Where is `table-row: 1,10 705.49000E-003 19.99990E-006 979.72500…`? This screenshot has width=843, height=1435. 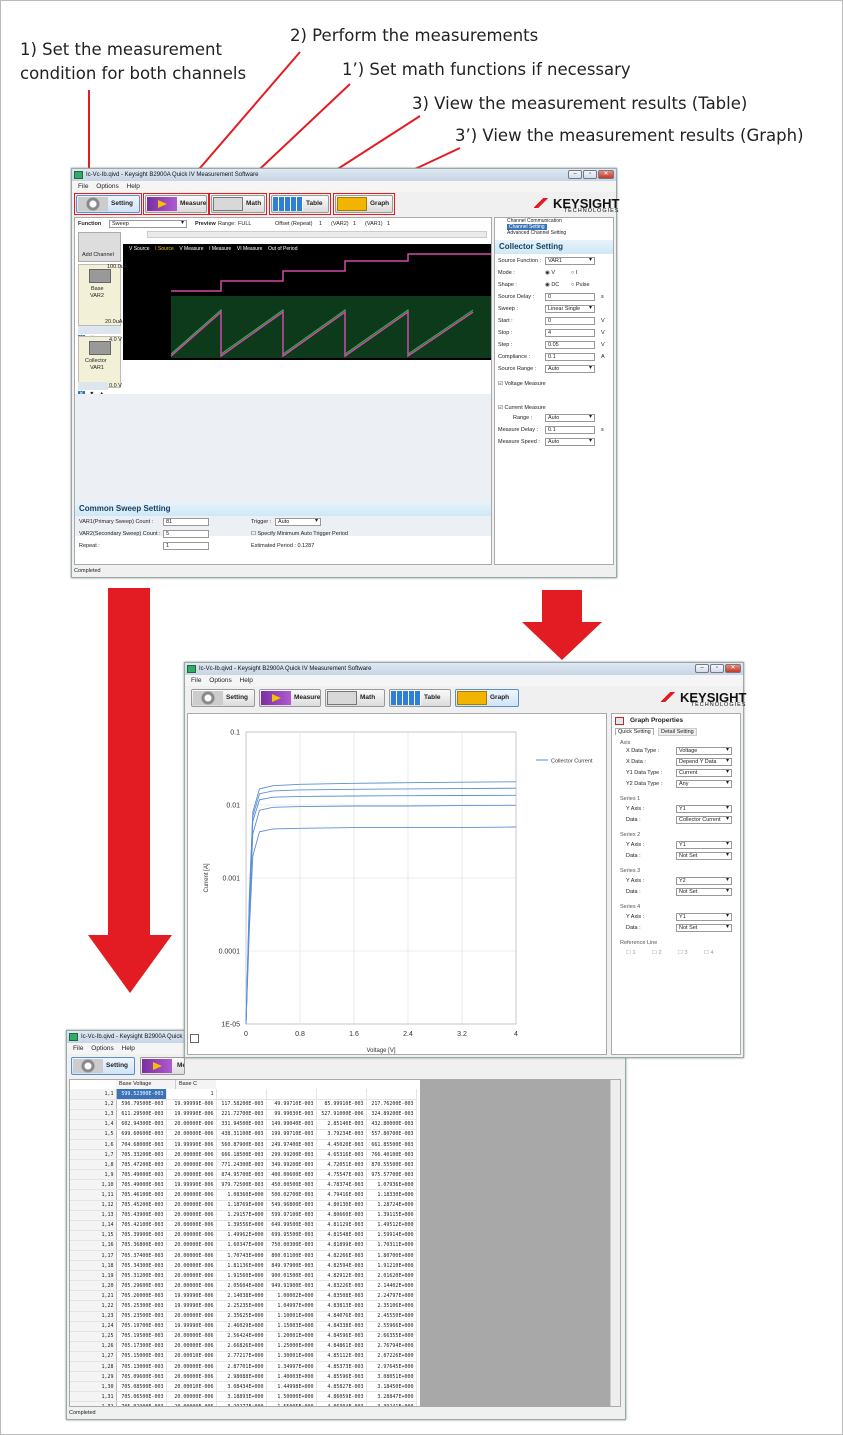 table-row: 1,10 705.49000E-003 19.99990E-006 979.72500… is located at coordinates (243, 1185).